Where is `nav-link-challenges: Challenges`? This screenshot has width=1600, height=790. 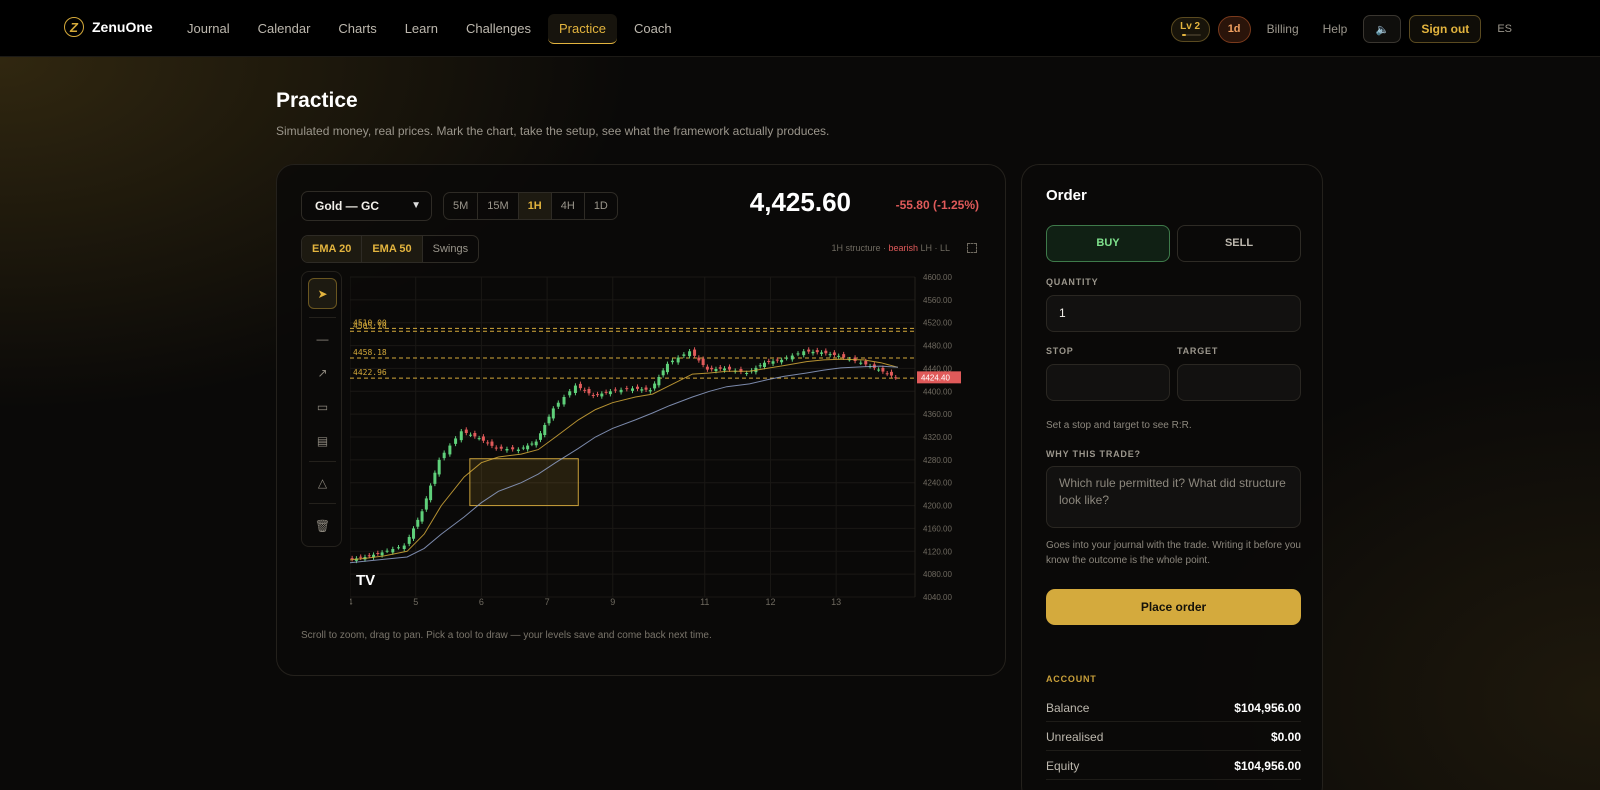
nav-link-challenges: Challenges is located at coordinates (498, 28).